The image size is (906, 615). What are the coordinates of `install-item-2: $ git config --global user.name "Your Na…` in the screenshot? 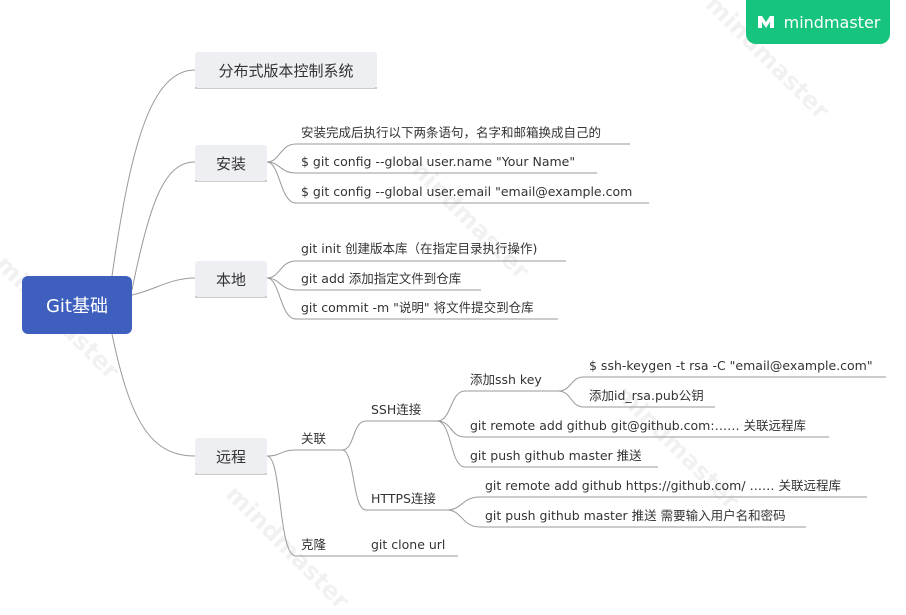 It's located at (438, 162).